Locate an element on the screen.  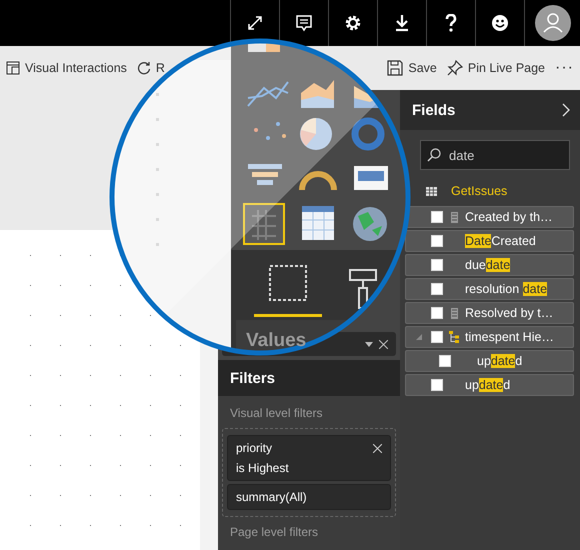
table-name: GetIssues is located at coordinates (479, 191).